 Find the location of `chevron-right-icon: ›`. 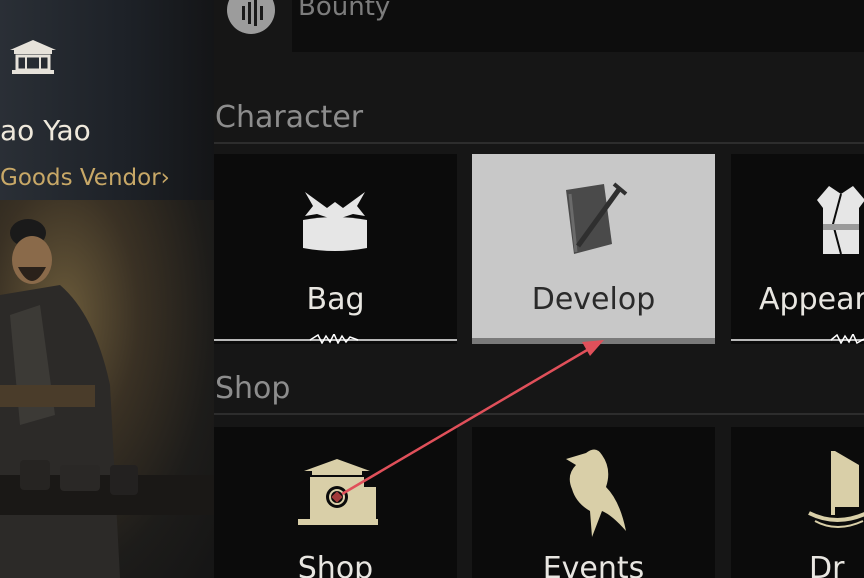

chevron-right-icon: › is located at coordinates (165, 178).